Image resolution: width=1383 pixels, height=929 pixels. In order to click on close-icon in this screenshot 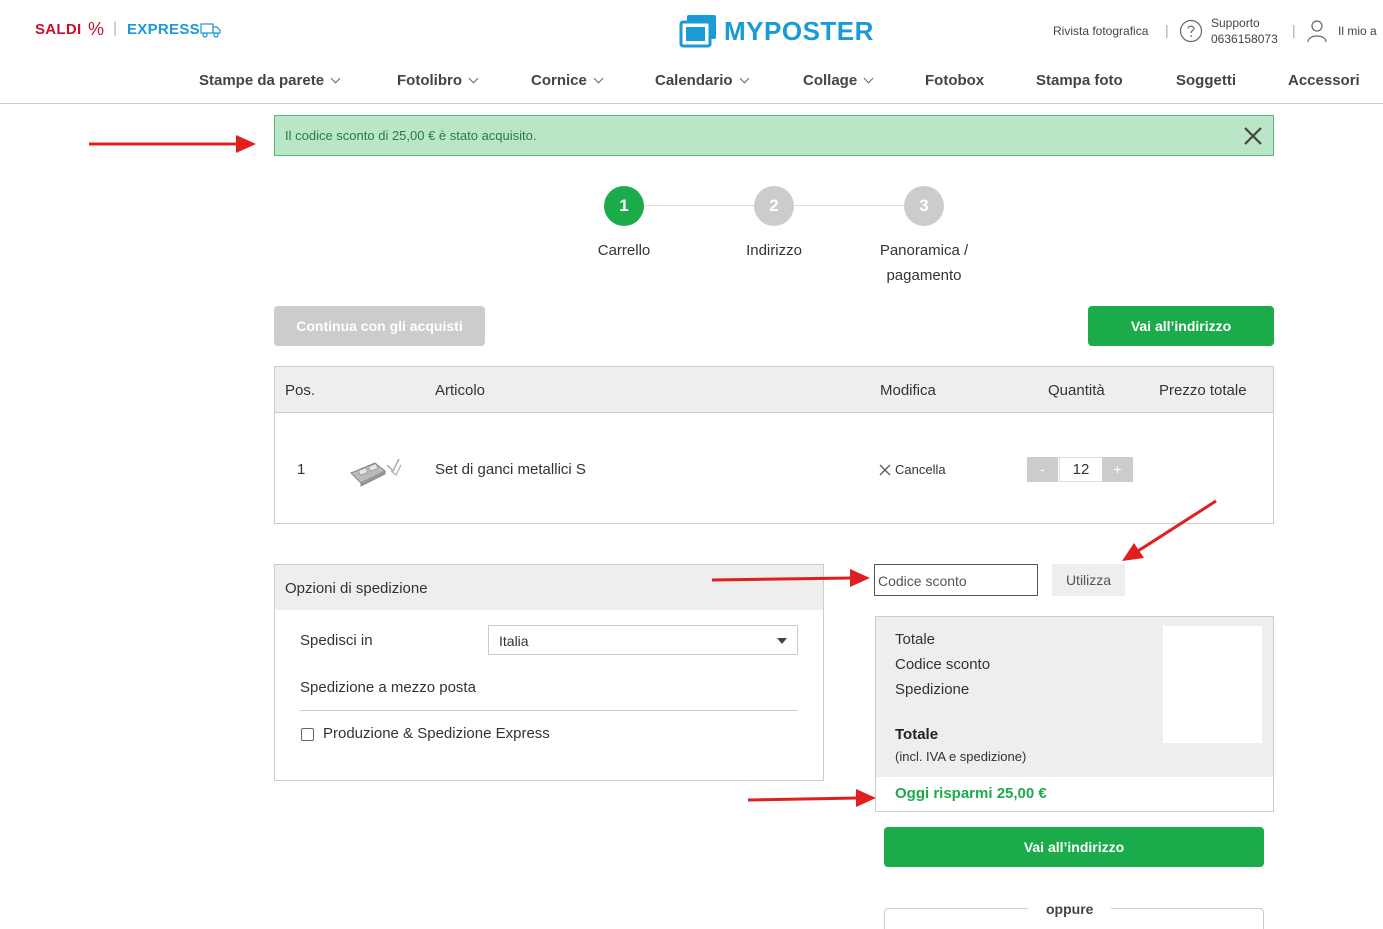, I will do `click(1253, 136)`.